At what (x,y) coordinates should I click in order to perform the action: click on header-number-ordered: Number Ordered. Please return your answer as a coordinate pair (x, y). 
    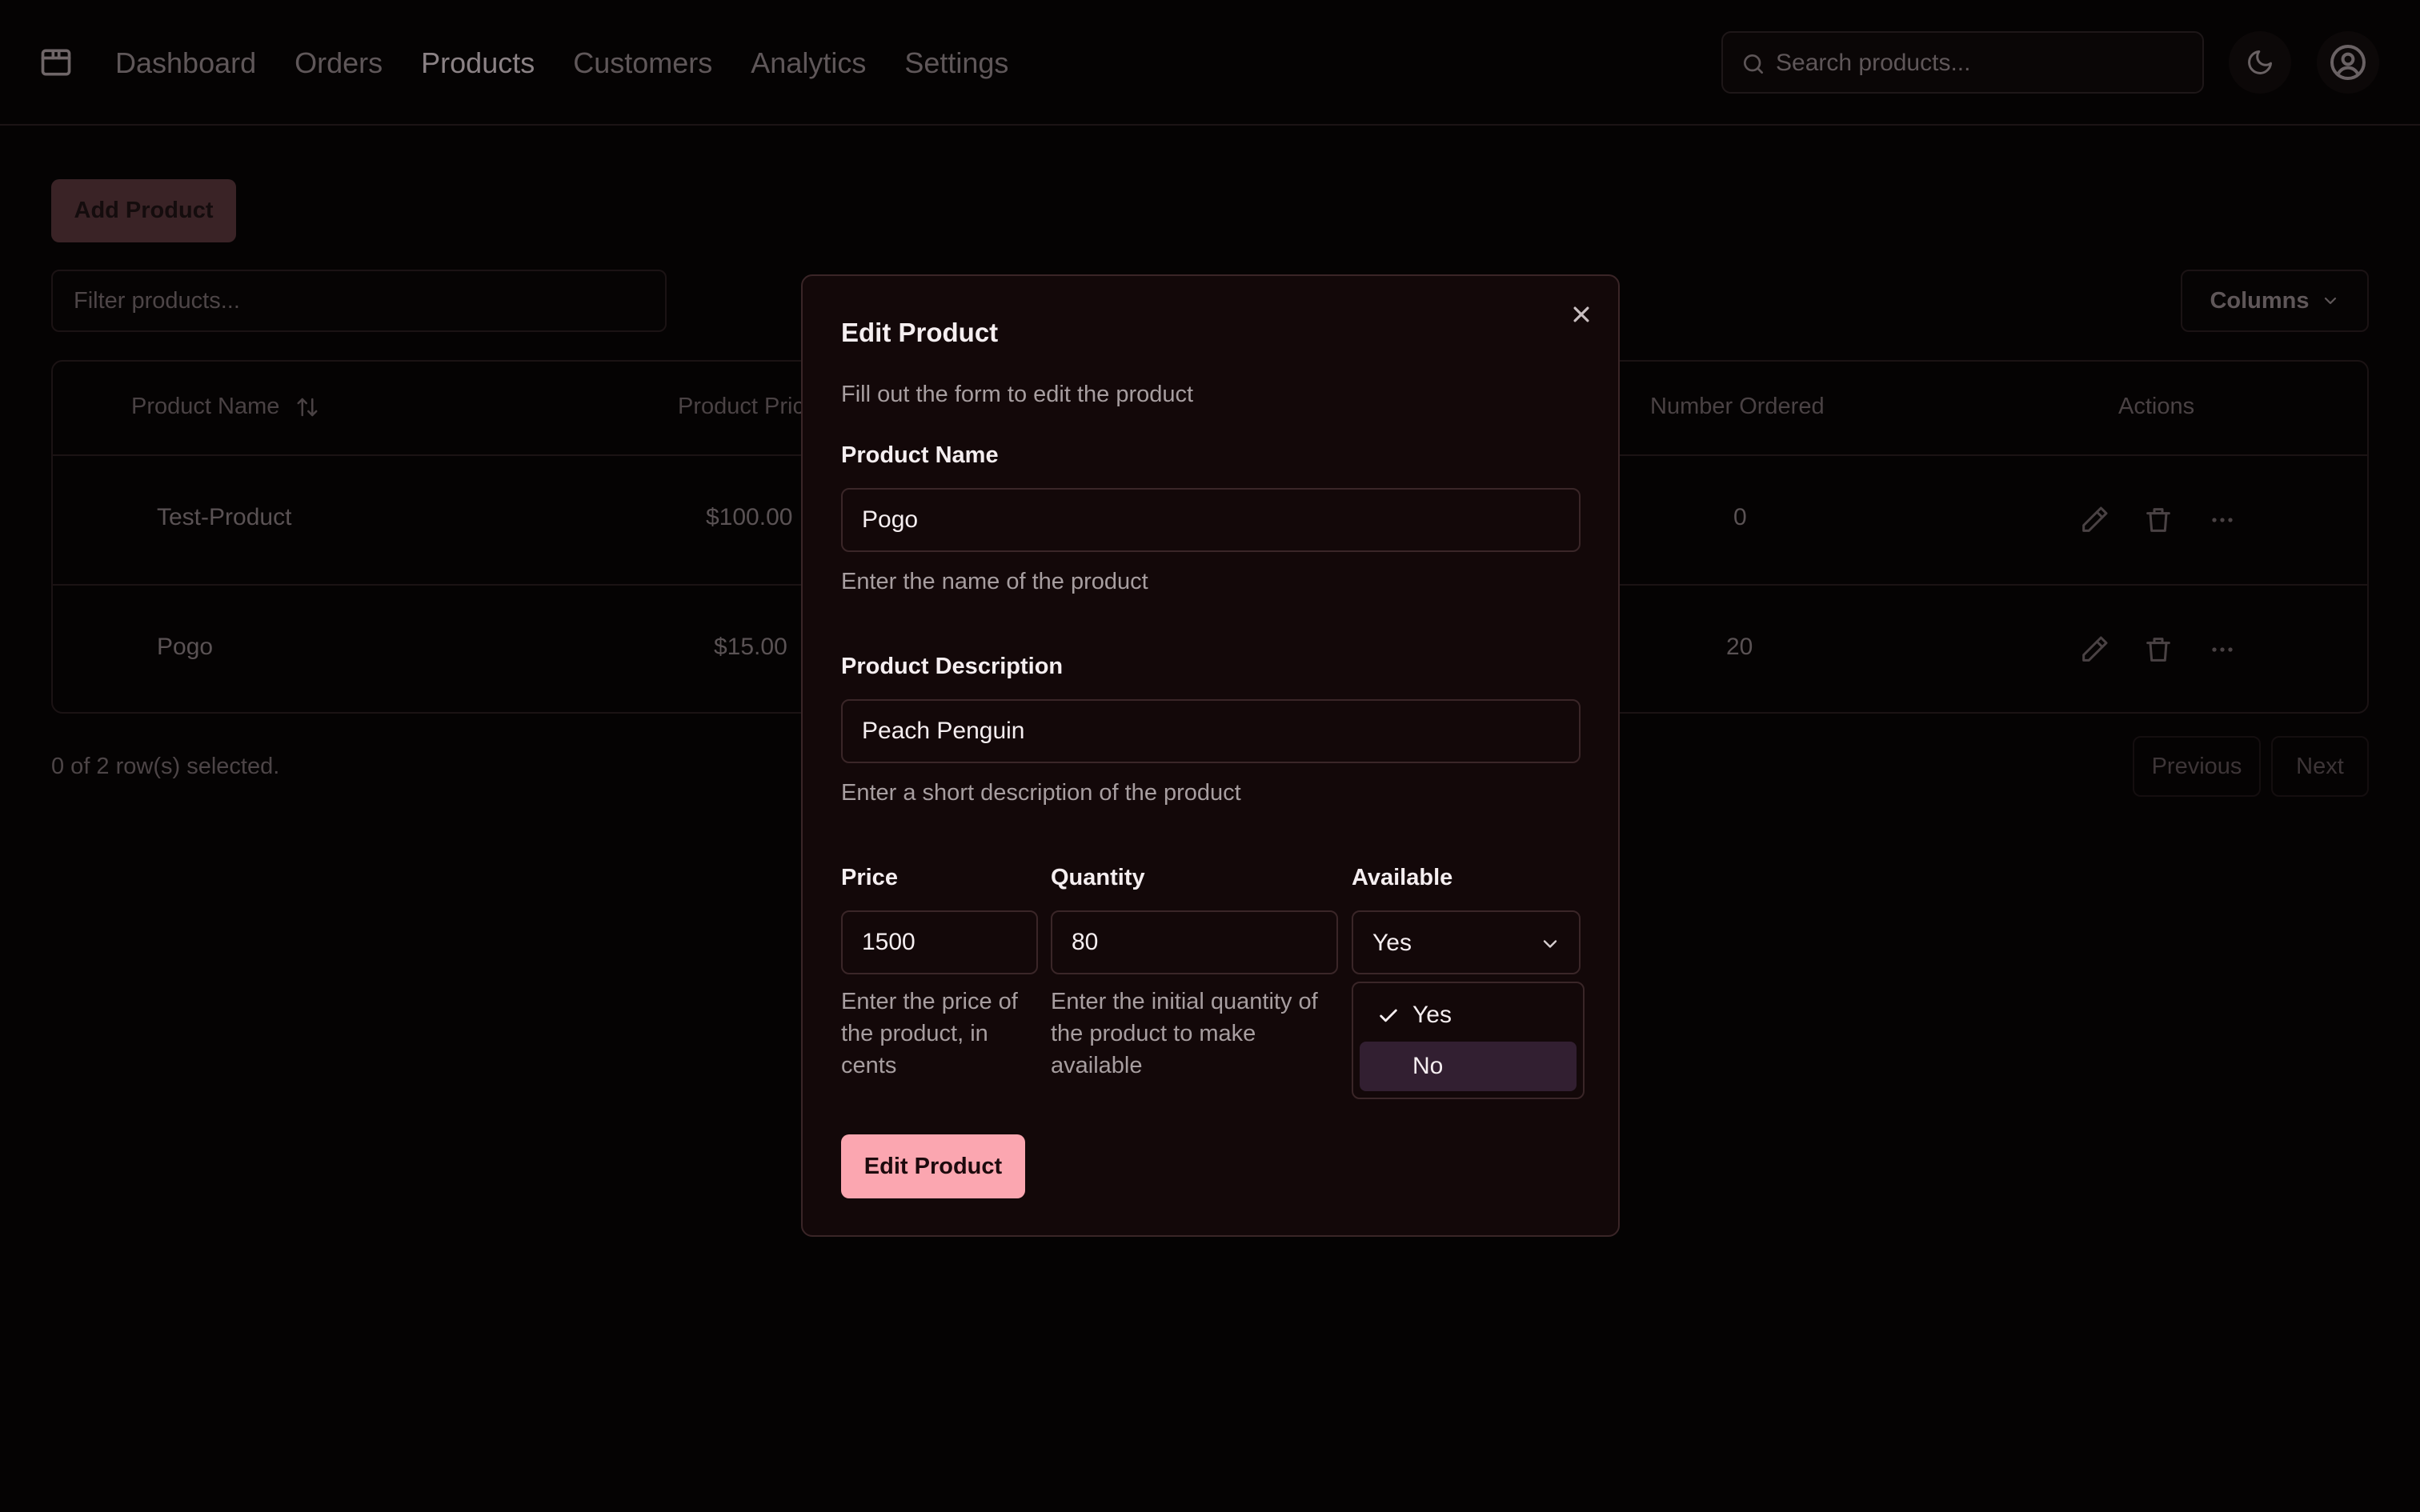
    Looking at the image, I should click on (1737, 407).